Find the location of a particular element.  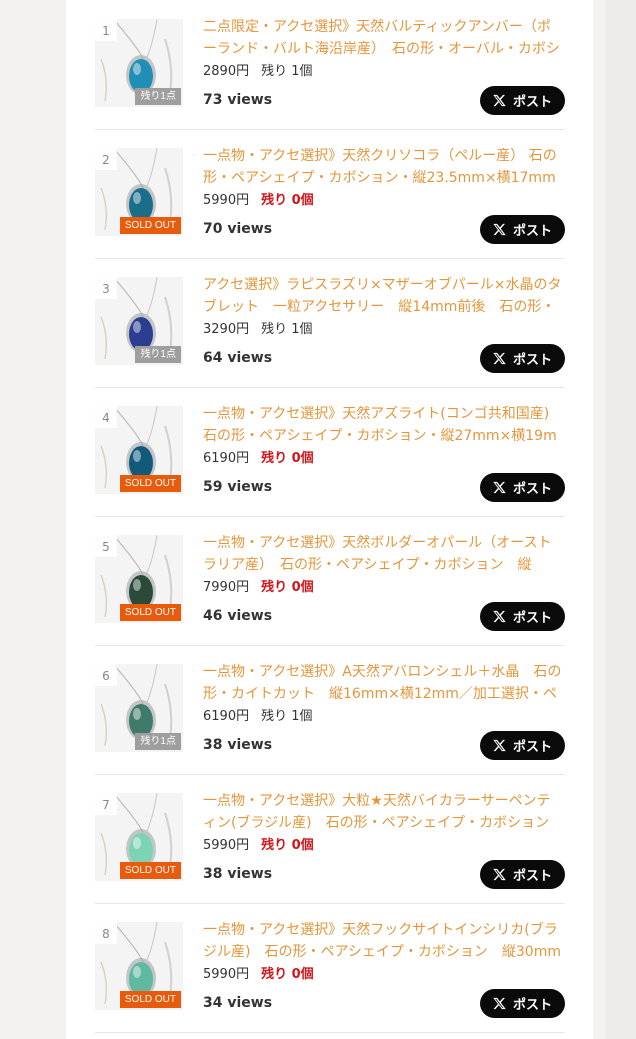

view-count: 70 views is located at coordinates (238, 229).